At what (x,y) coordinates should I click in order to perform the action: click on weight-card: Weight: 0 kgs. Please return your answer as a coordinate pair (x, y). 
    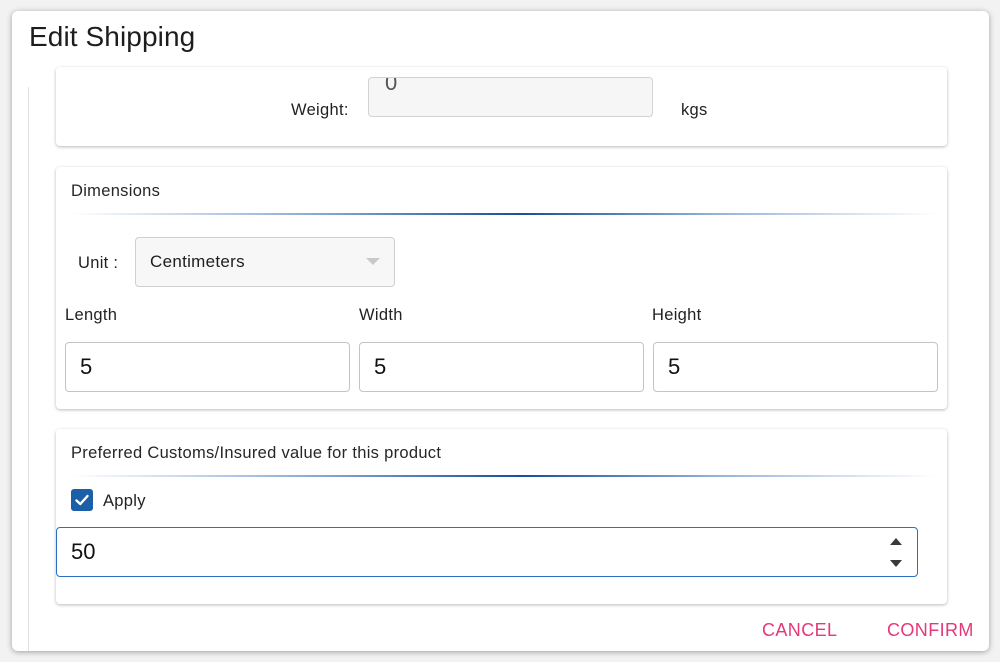
    Looking at the image, I should click on (501, 106).